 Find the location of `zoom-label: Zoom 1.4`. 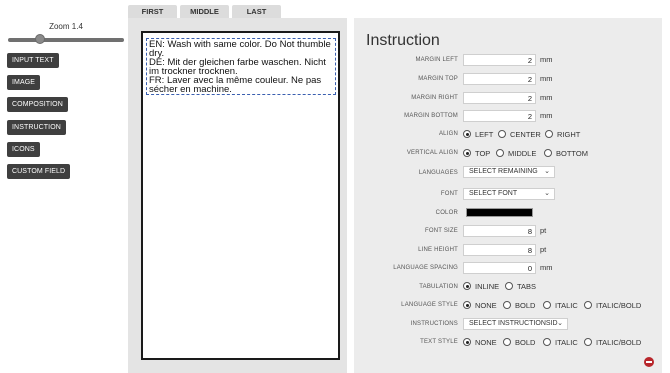

zoom-label: Zoom 1.4 is located at coordinates (66, 26).